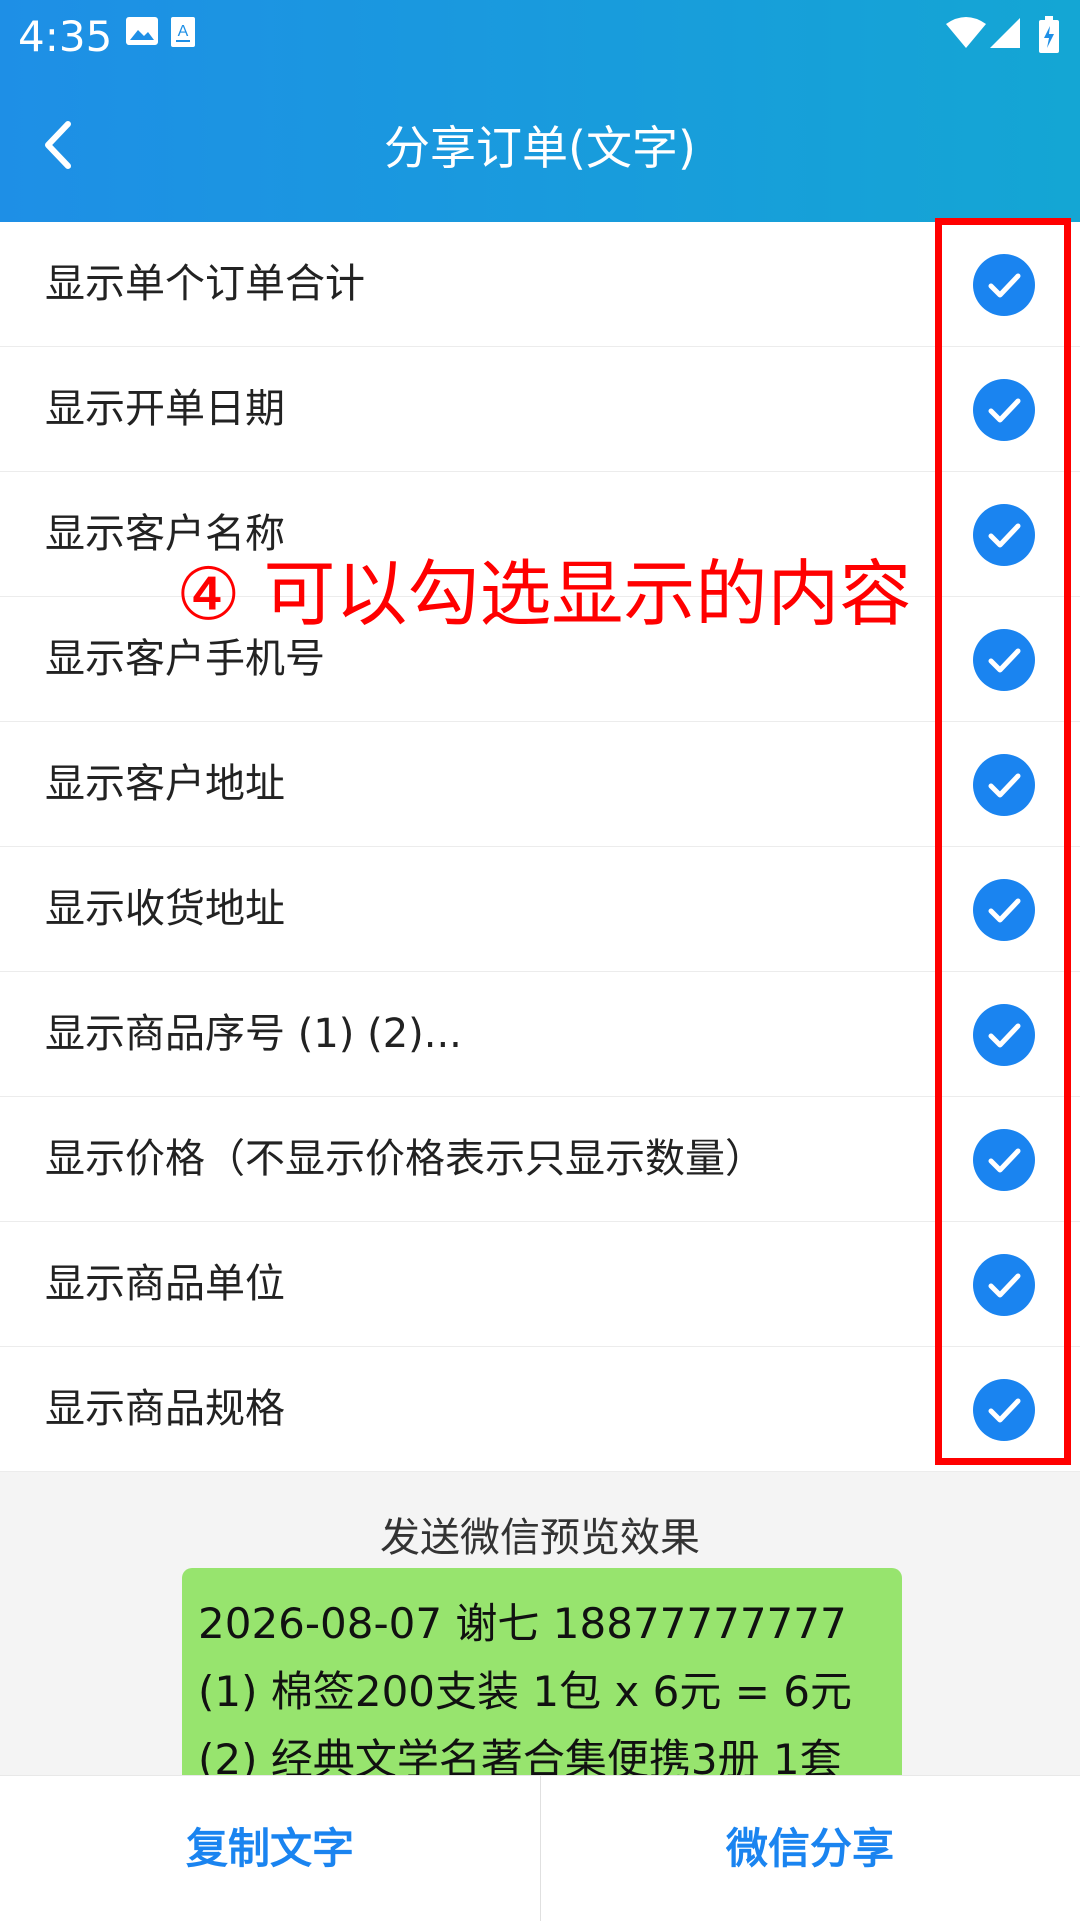  Describe the element at coordinates (165, 784) in the screenshot. I see `option-label: 显示客户地址` at that location.